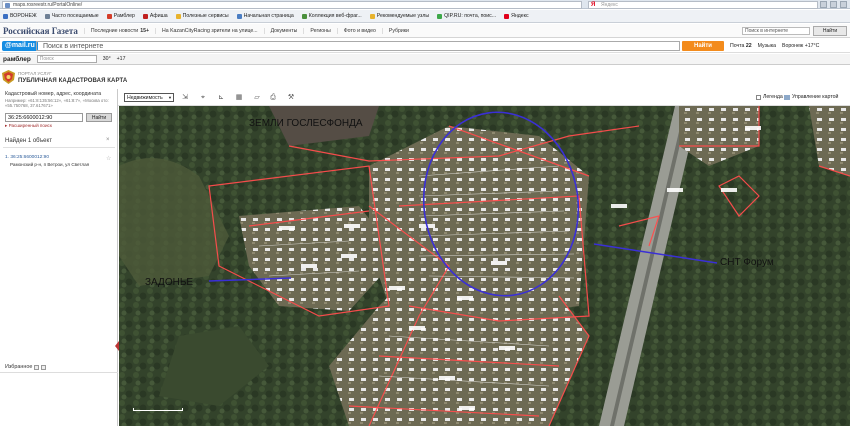 Image resolution: width=850 pixels, height=426 pixels. Describe the element at coordinates (205, 16) in the screenshot. I see `bookmark-label: Полезные сервисы` at that location.